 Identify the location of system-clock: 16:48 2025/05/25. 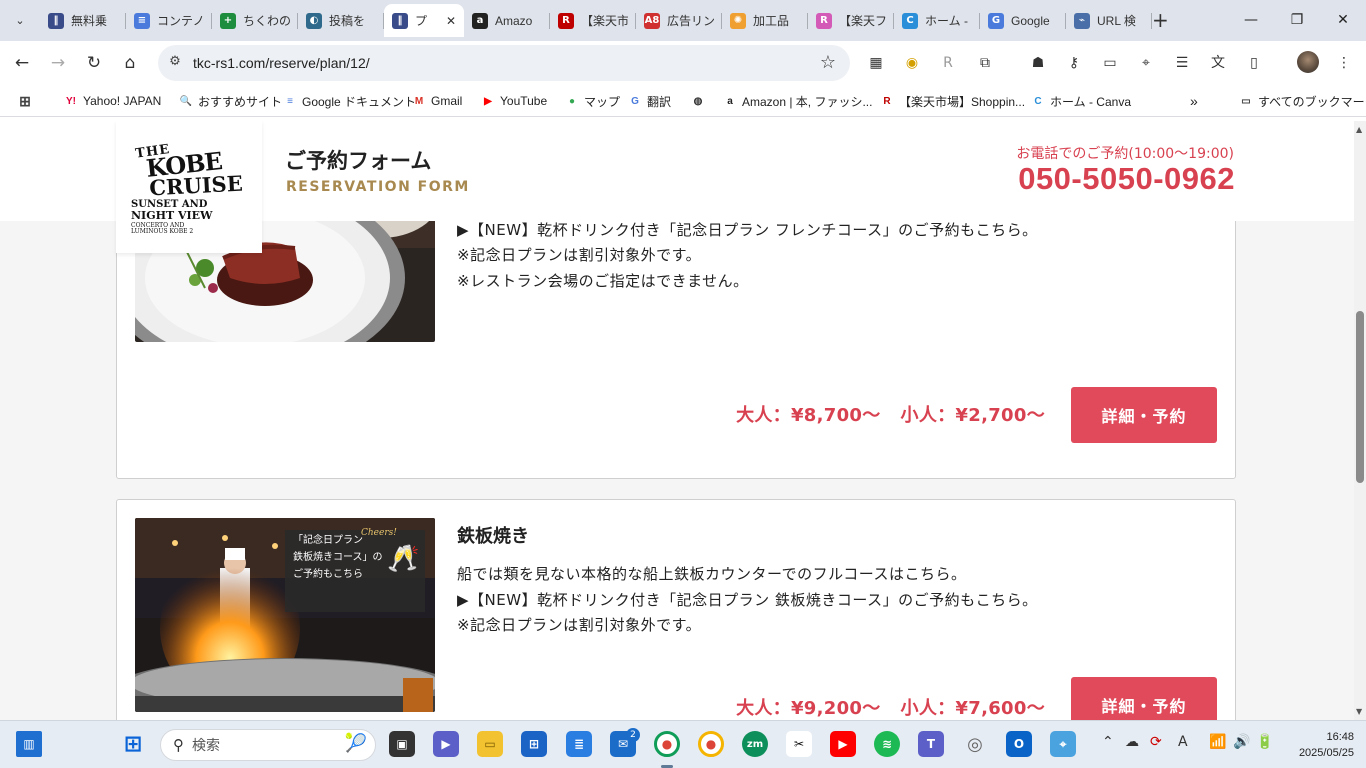
(1321, 745).